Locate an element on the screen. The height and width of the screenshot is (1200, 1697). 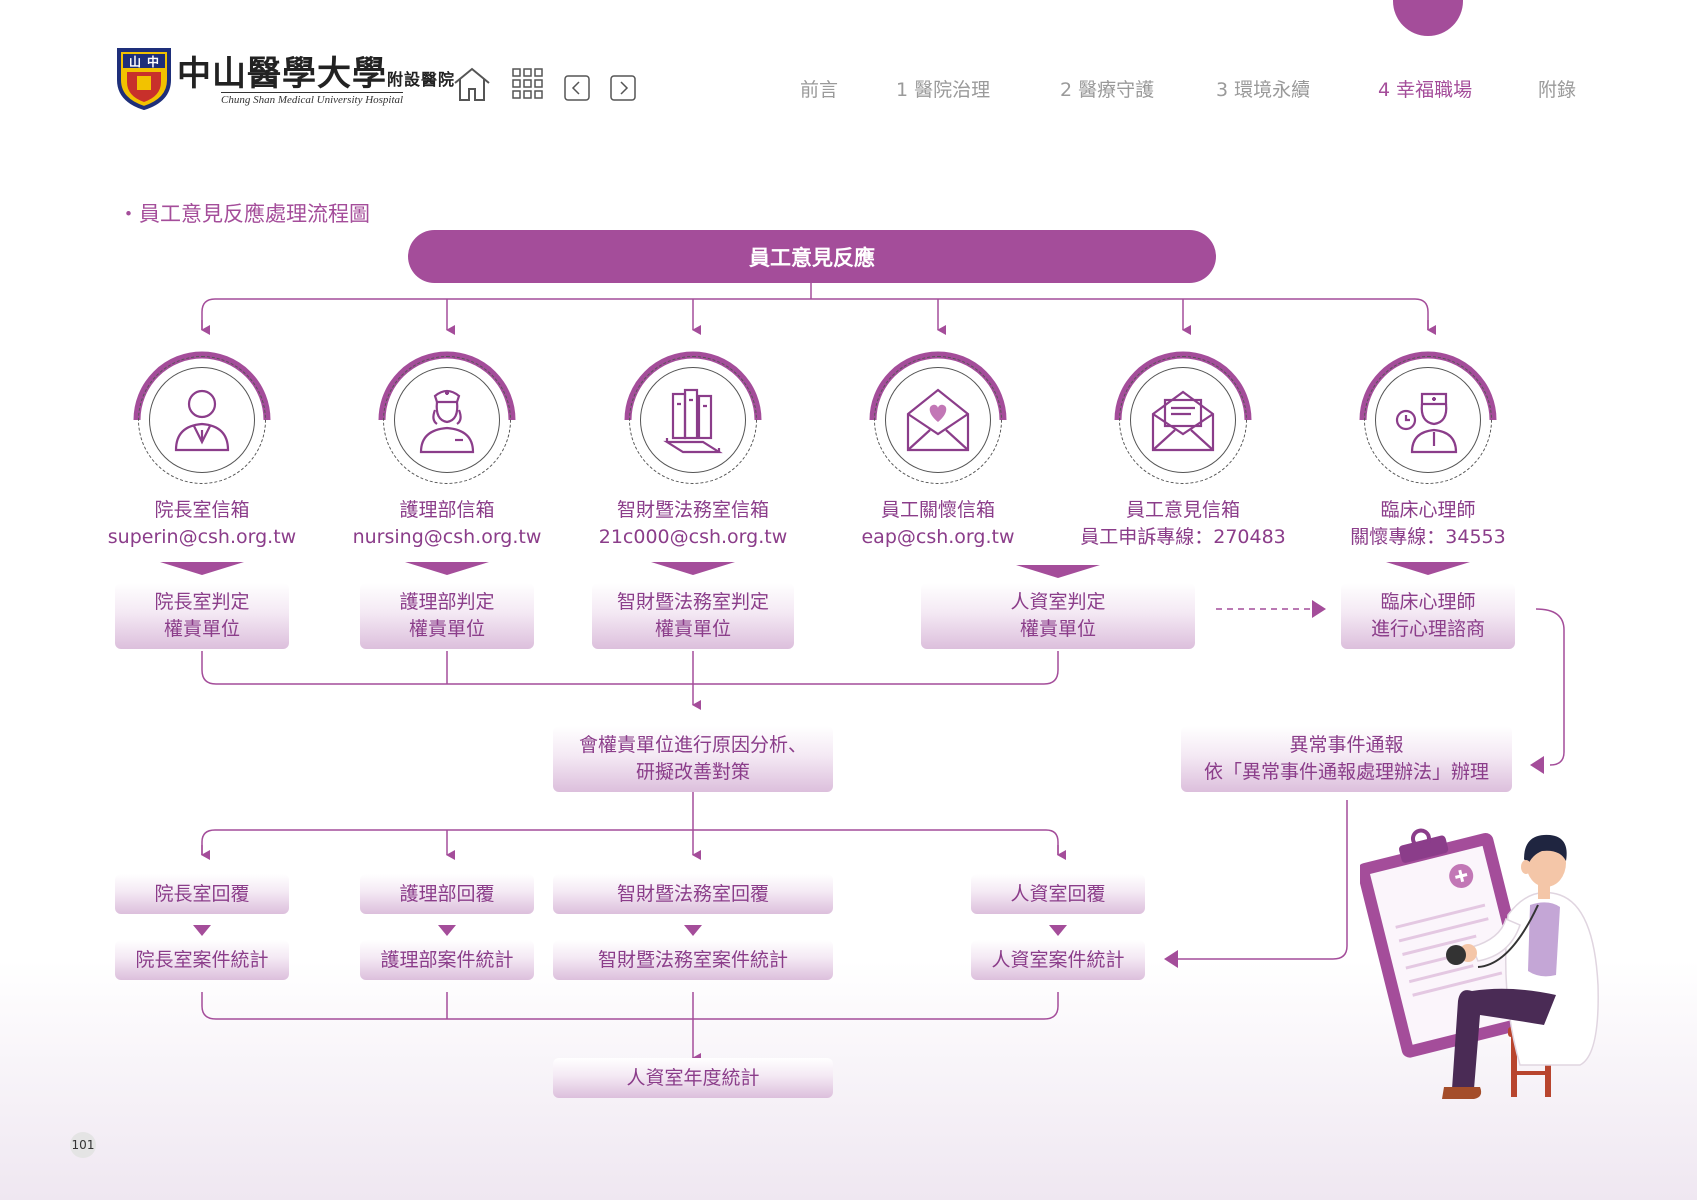
channel-contact: nursing@csh.org.tw is located at coordinates (447, 537).